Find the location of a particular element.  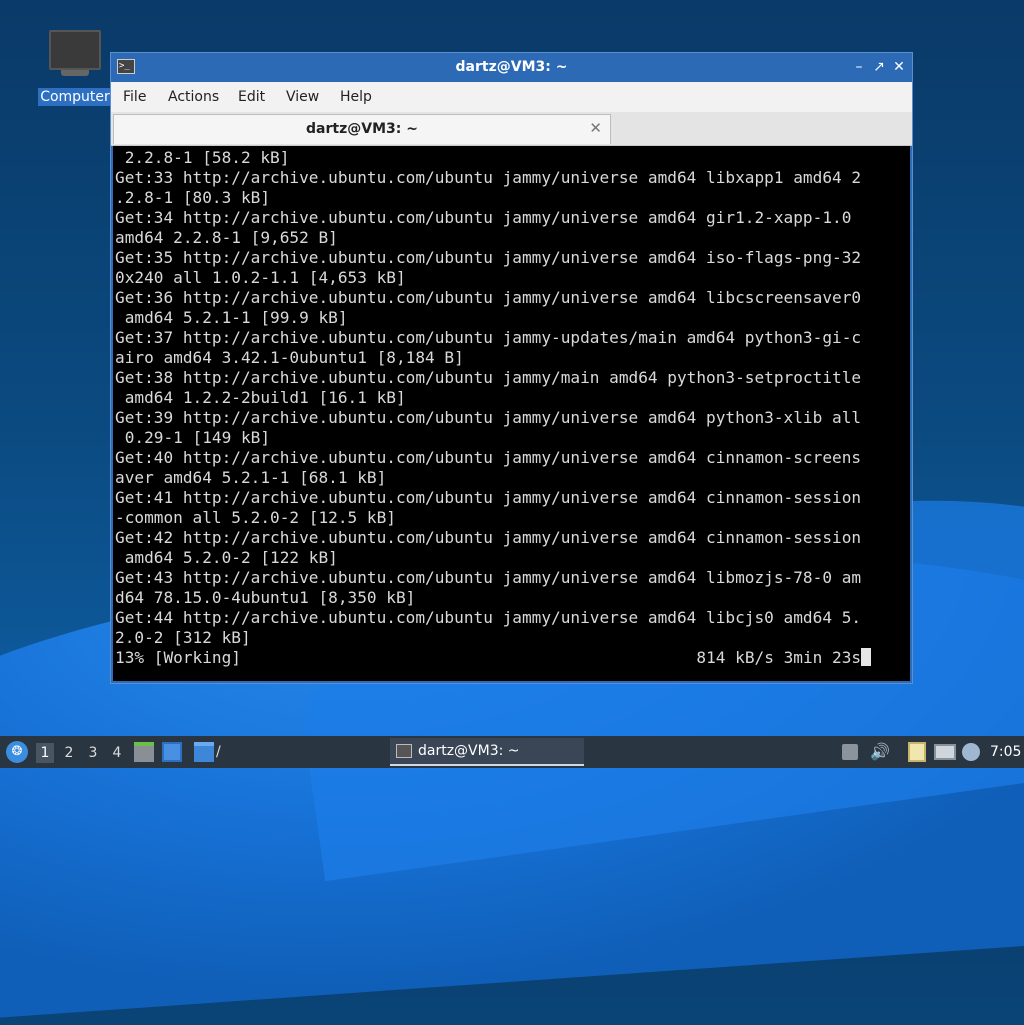

window-titlebar: >_ dartz@VM3: ~ – ↗ ✕ is located at coordinates (511, 67).